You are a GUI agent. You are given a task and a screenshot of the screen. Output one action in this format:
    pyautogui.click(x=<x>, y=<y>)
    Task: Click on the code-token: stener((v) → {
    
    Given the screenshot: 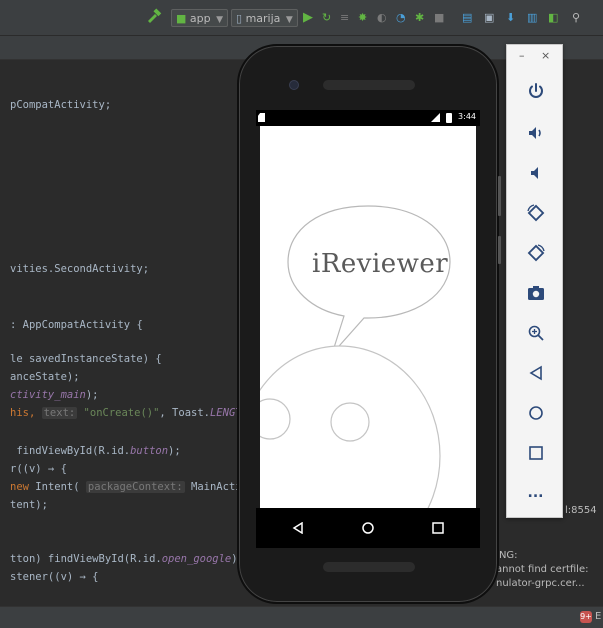 What is the action you would take?
    pyautogui.click(x=54, y=577)
    